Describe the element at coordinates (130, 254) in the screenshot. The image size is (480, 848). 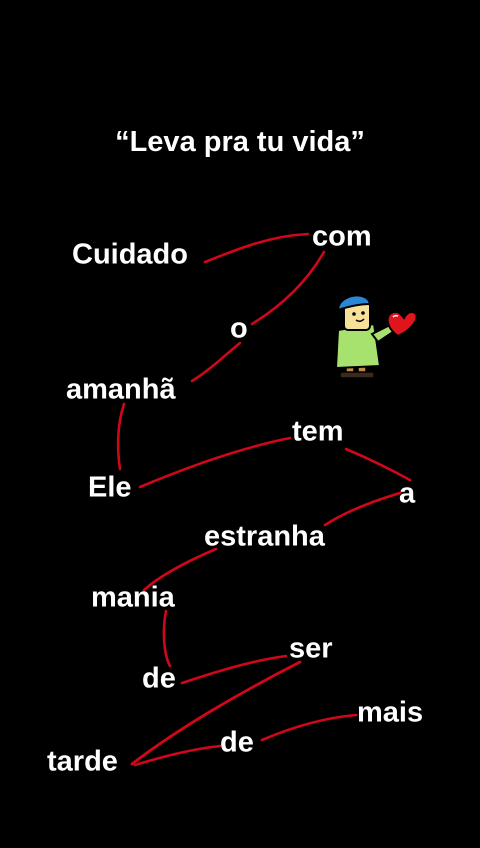
I see `word-cuidado: Cuidado` at that location.